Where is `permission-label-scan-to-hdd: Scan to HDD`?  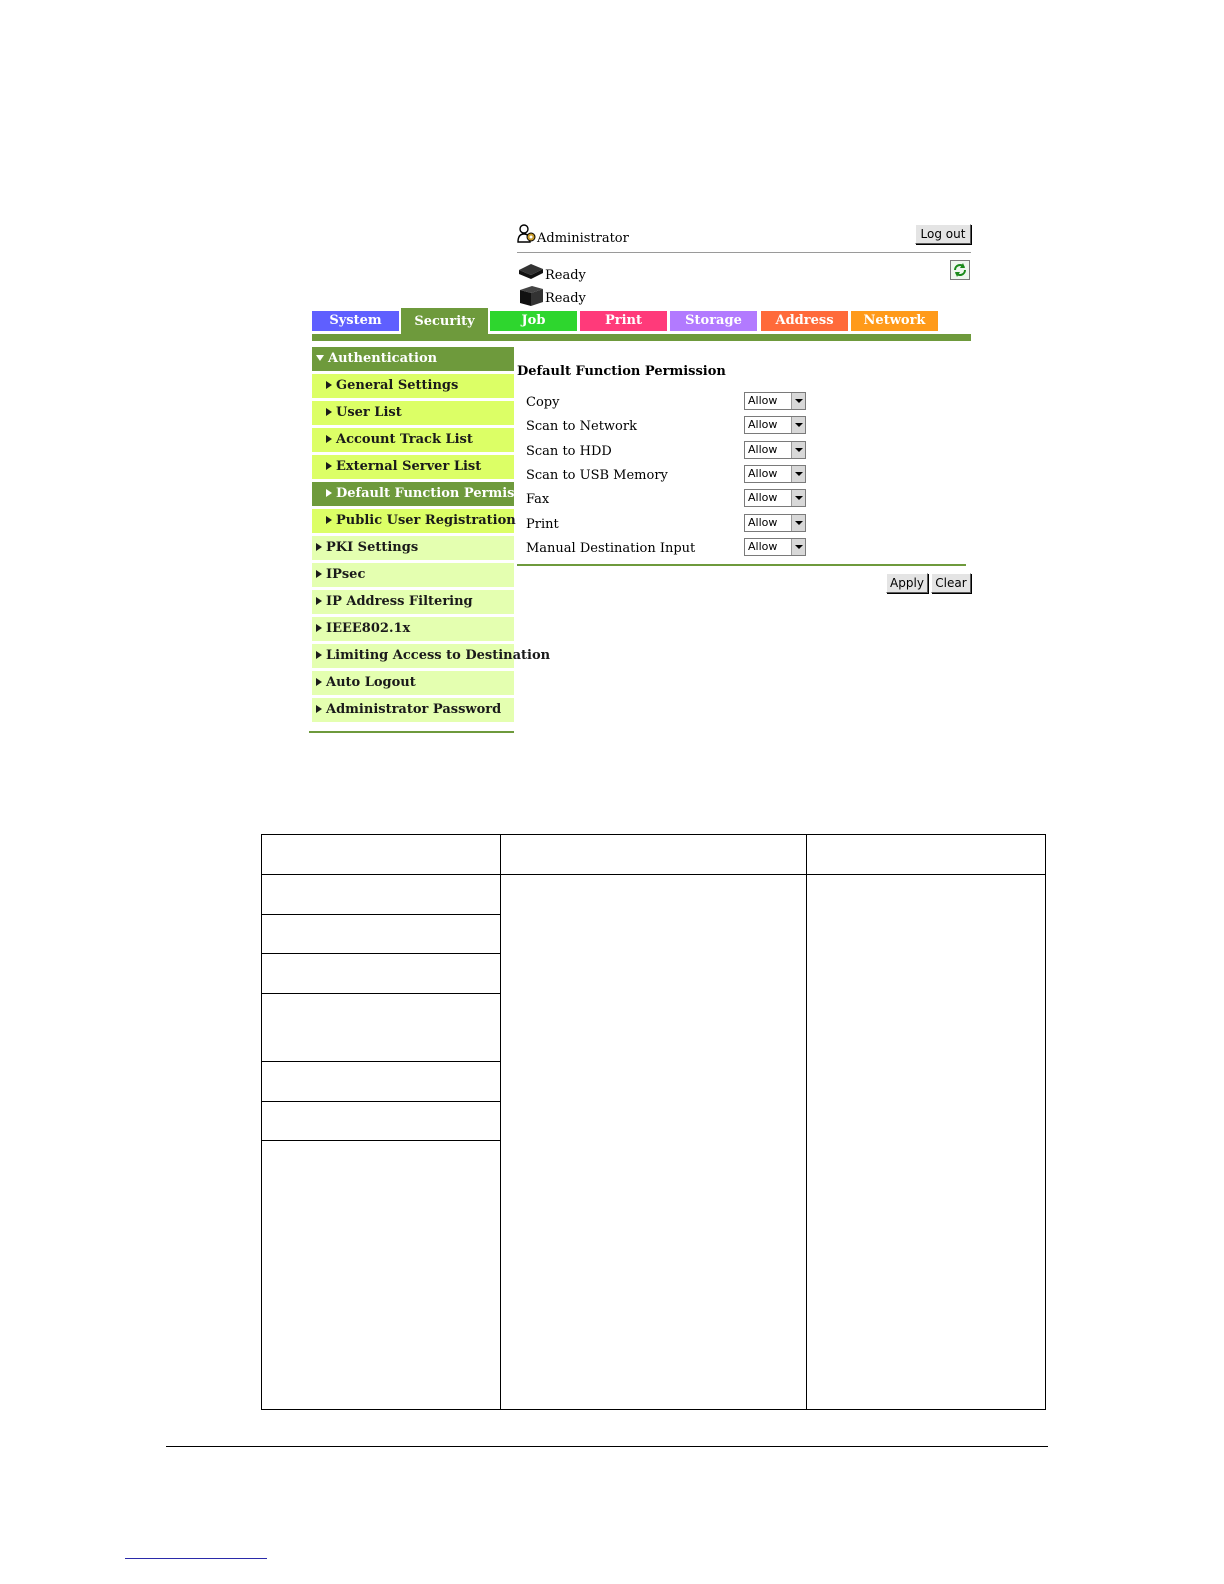
permission-label-scan-to-hdd: Scan to HDD is located at coordinates (569, 451).